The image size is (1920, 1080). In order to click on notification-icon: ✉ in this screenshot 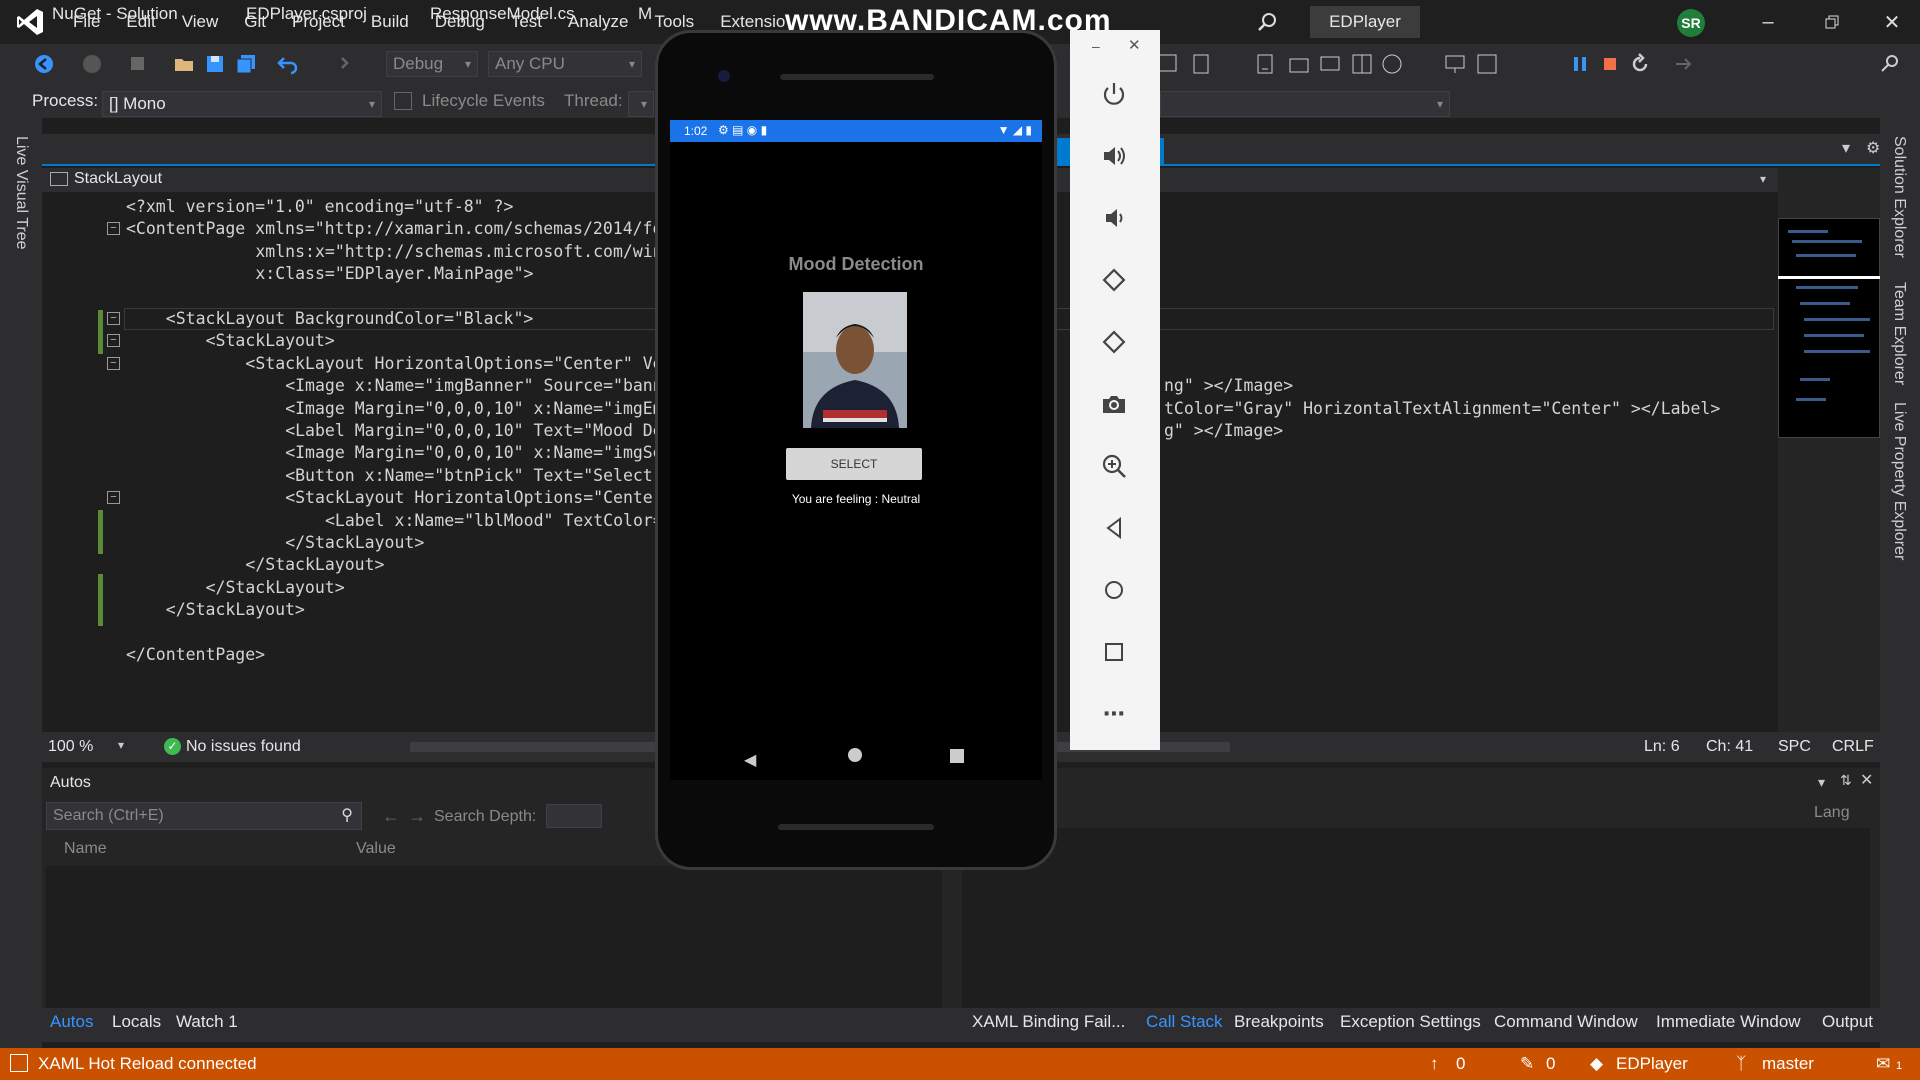, I will do `click(1883, 1064)`.